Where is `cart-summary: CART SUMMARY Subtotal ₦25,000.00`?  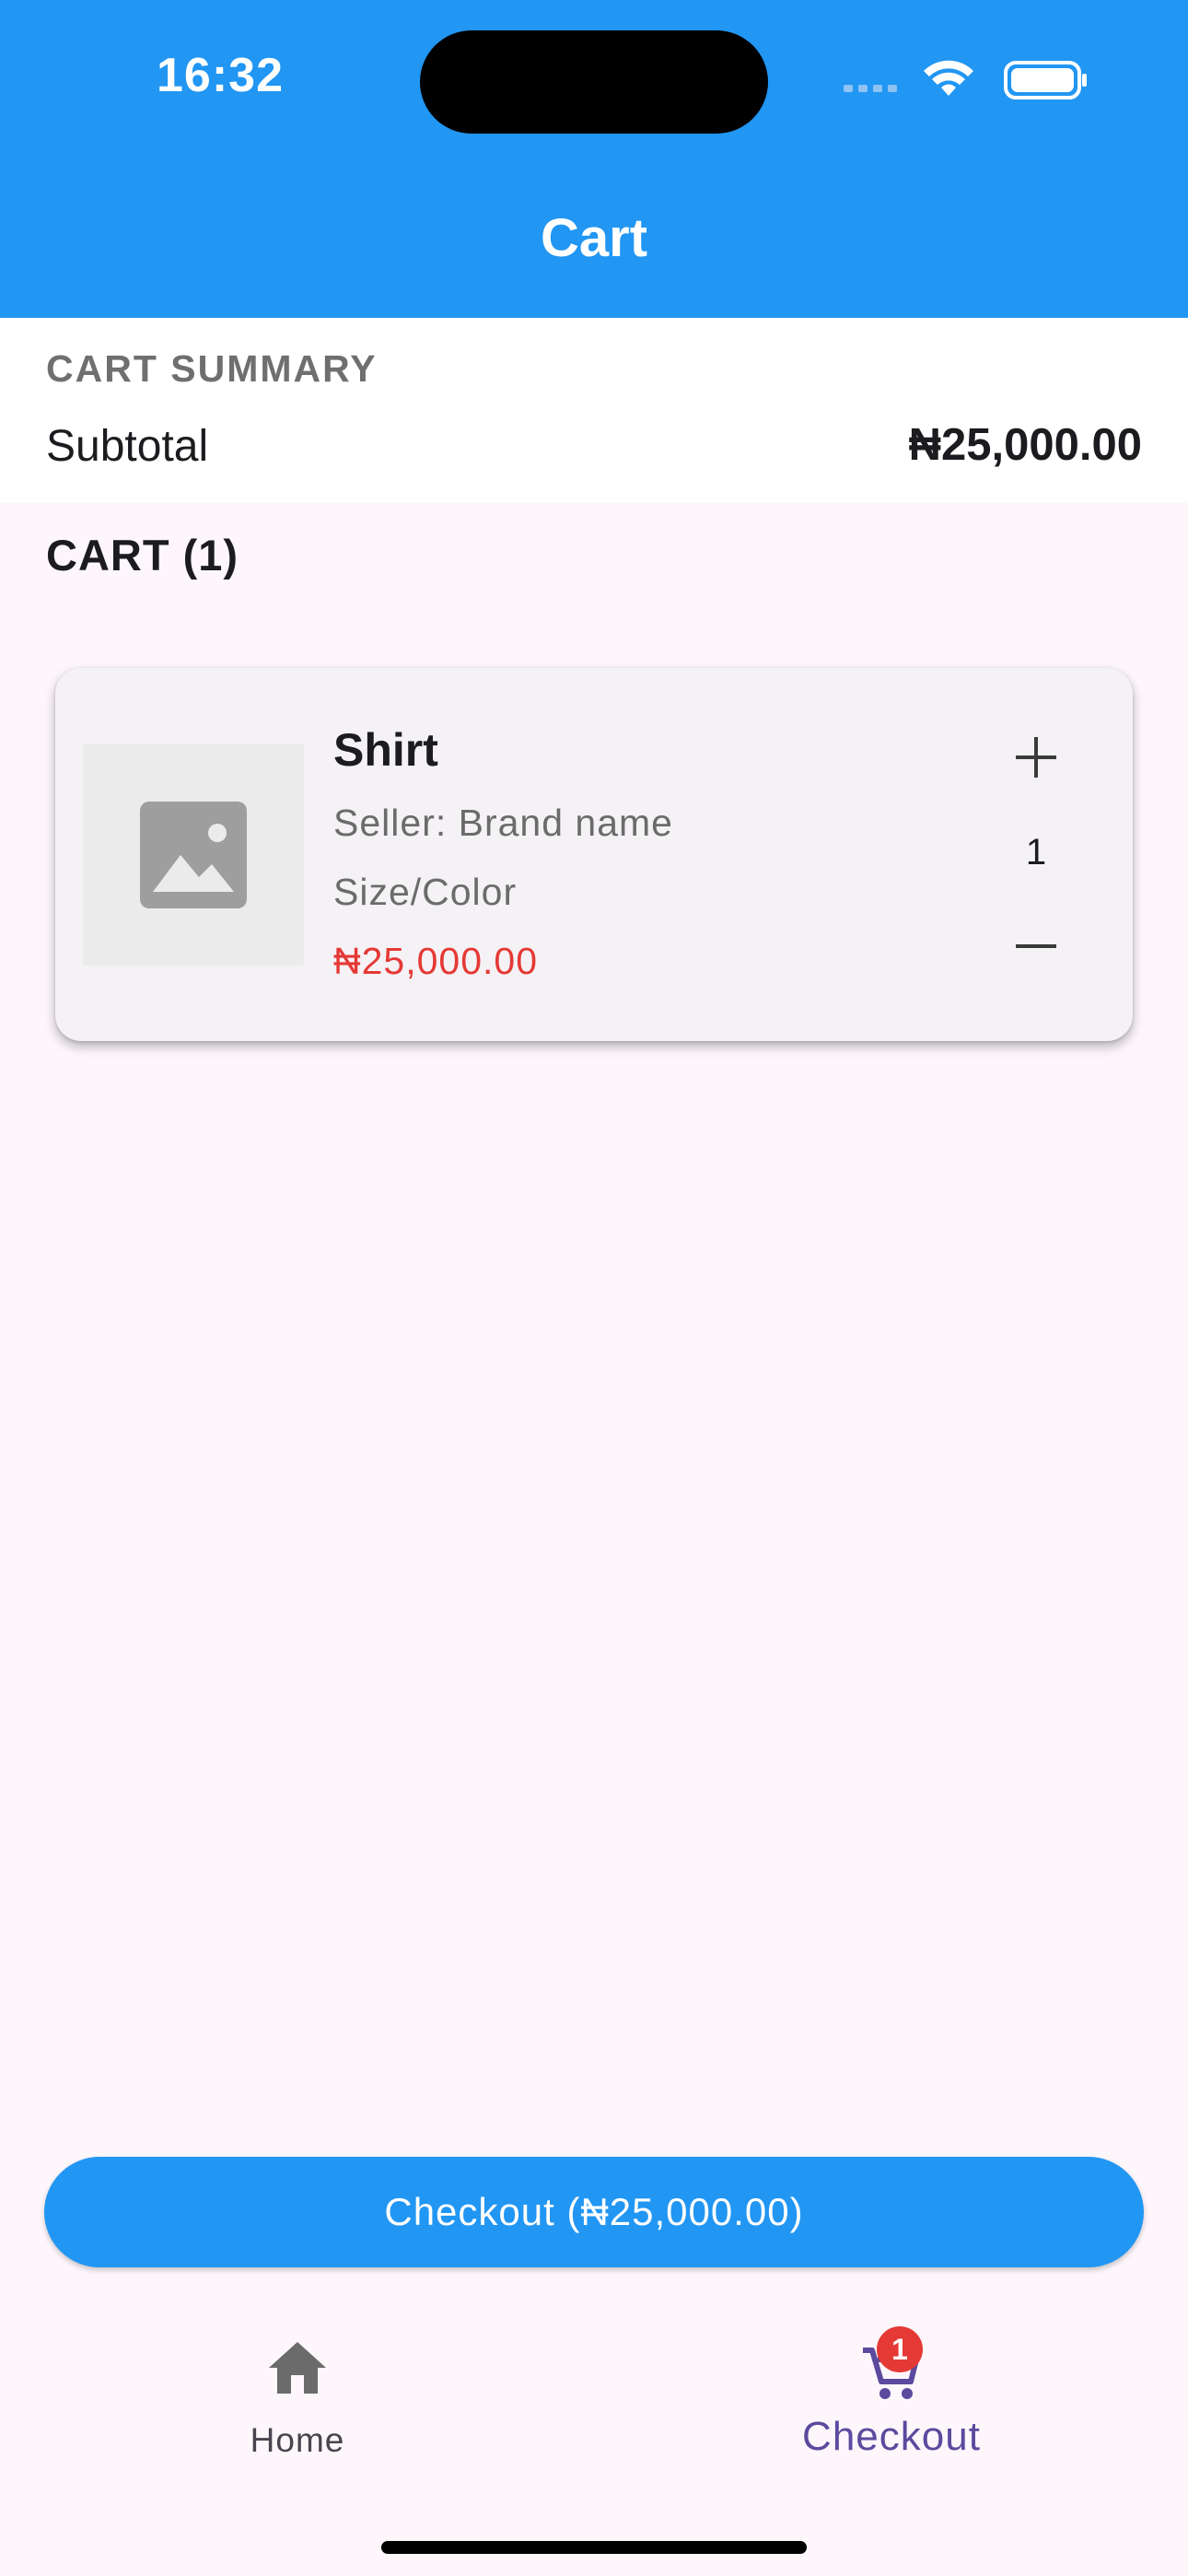 cart-summary: CART SUMMARY Subtotal ₦25,000.00 is located at coordinates (594, 410).